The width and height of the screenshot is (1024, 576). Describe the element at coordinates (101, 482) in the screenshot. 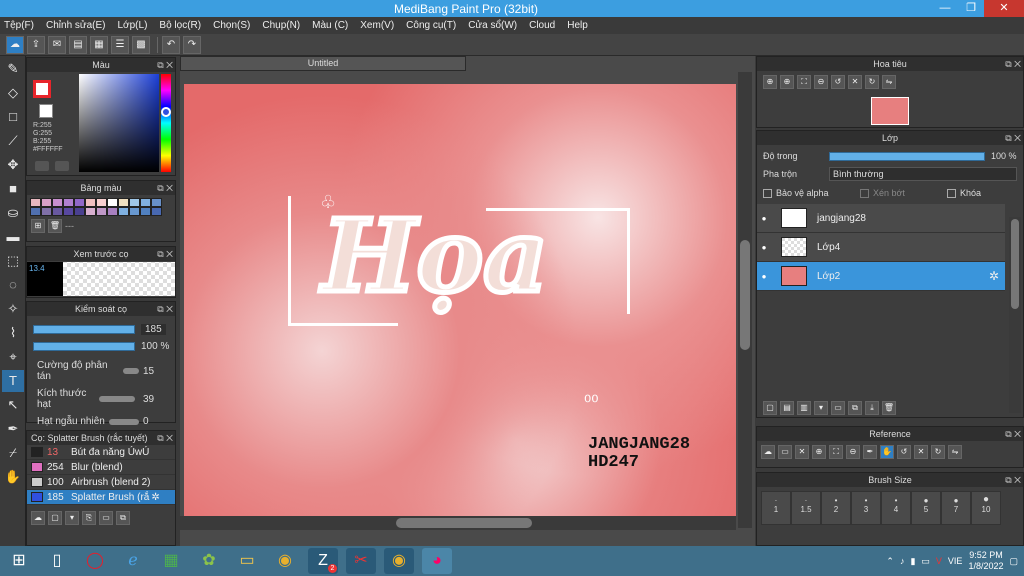

I see `brush-item: 100 Airbrush (blend 2)` at that location.